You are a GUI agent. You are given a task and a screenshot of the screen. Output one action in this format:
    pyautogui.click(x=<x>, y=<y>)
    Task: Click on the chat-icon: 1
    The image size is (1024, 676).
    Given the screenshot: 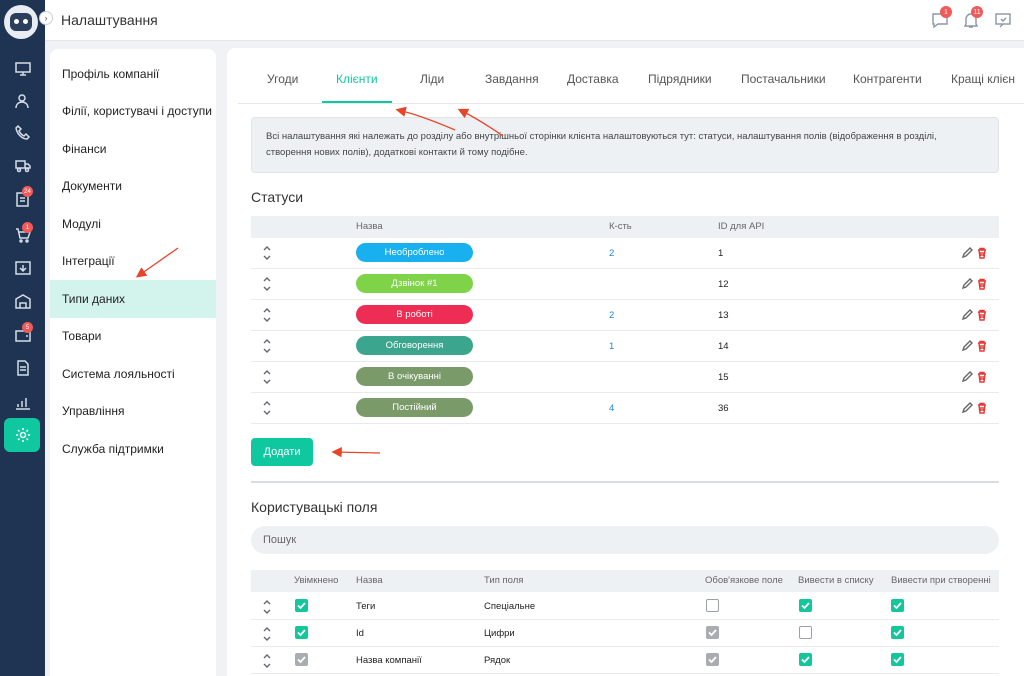 What is the action you would take?
    pyautogui.click(x=941, y=17)
    